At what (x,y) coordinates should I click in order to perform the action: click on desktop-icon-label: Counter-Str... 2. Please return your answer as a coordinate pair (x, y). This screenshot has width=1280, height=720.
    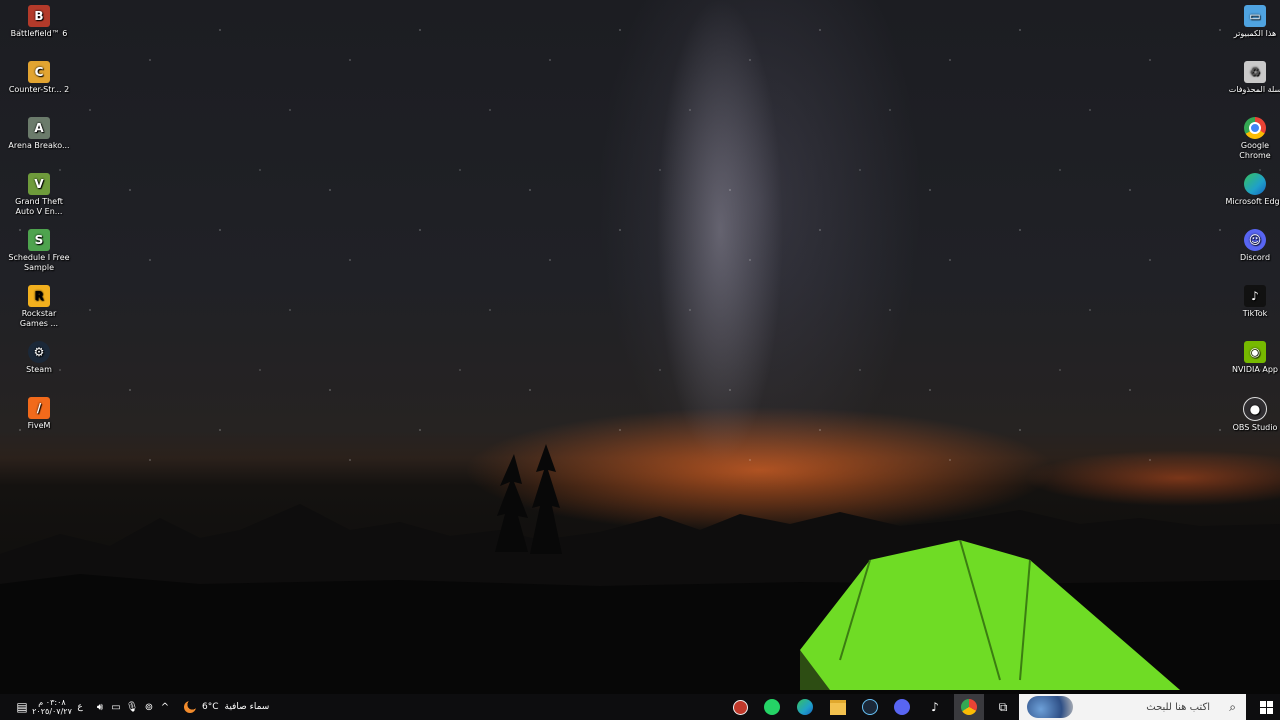
    Looking at the image, I should click on (39, 89).